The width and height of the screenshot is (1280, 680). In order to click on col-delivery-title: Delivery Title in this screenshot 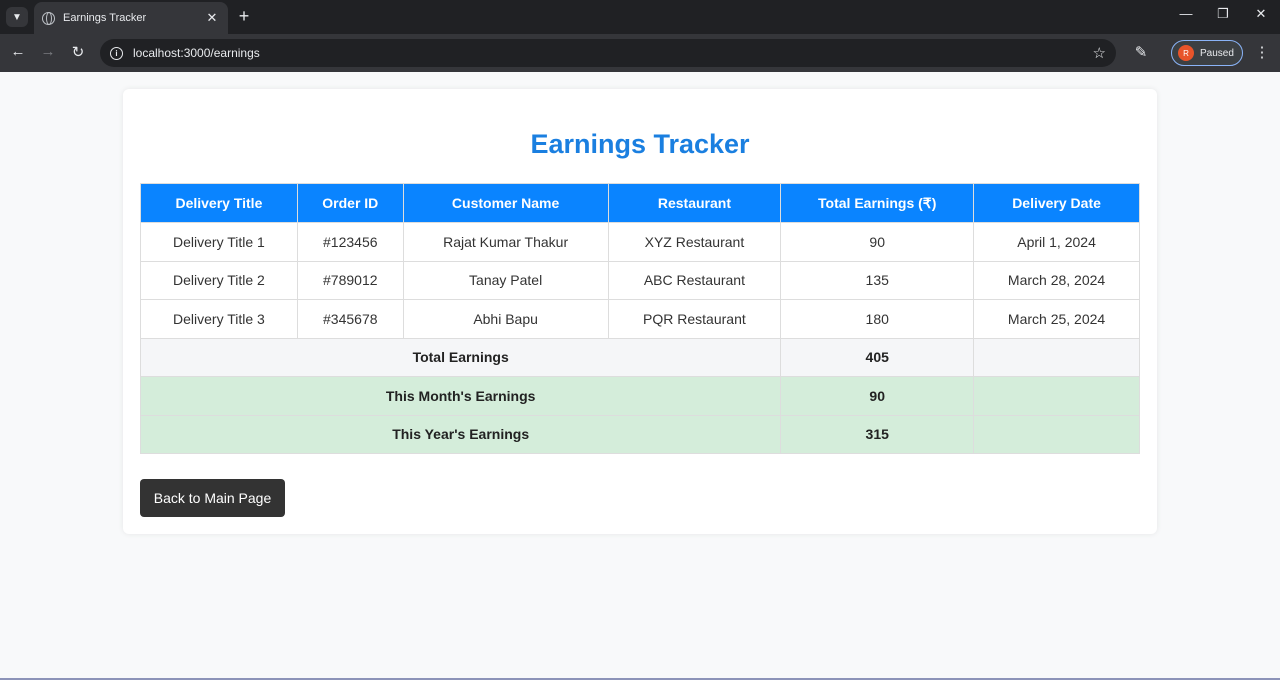, I will do `click(219, 203)`.